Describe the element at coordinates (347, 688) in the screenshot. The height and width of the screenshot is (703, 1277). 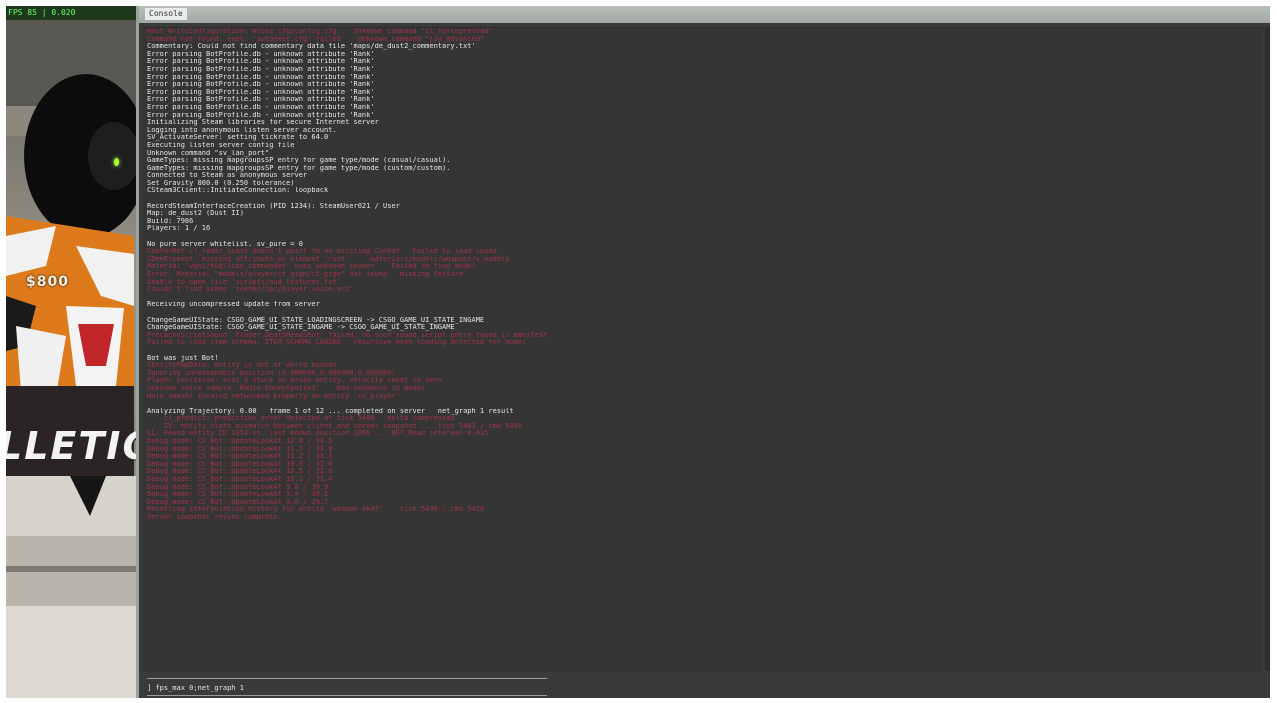
I see `console-input: ] fps_max 0;net_graph 1` at that location.